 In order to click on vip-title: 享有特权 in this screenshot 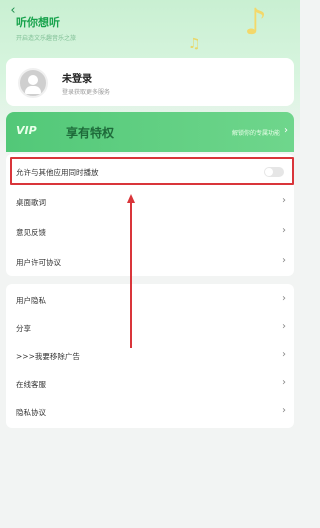, I will do `click(90, 133)`.